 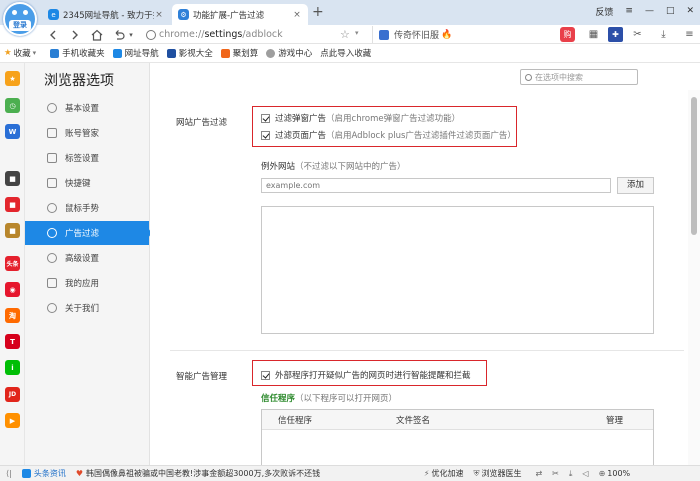 What do you see at coordinates (12, 131) in the screenshot?
I see `sidebar-docs-icon: W` at bounding box center [12, 131].